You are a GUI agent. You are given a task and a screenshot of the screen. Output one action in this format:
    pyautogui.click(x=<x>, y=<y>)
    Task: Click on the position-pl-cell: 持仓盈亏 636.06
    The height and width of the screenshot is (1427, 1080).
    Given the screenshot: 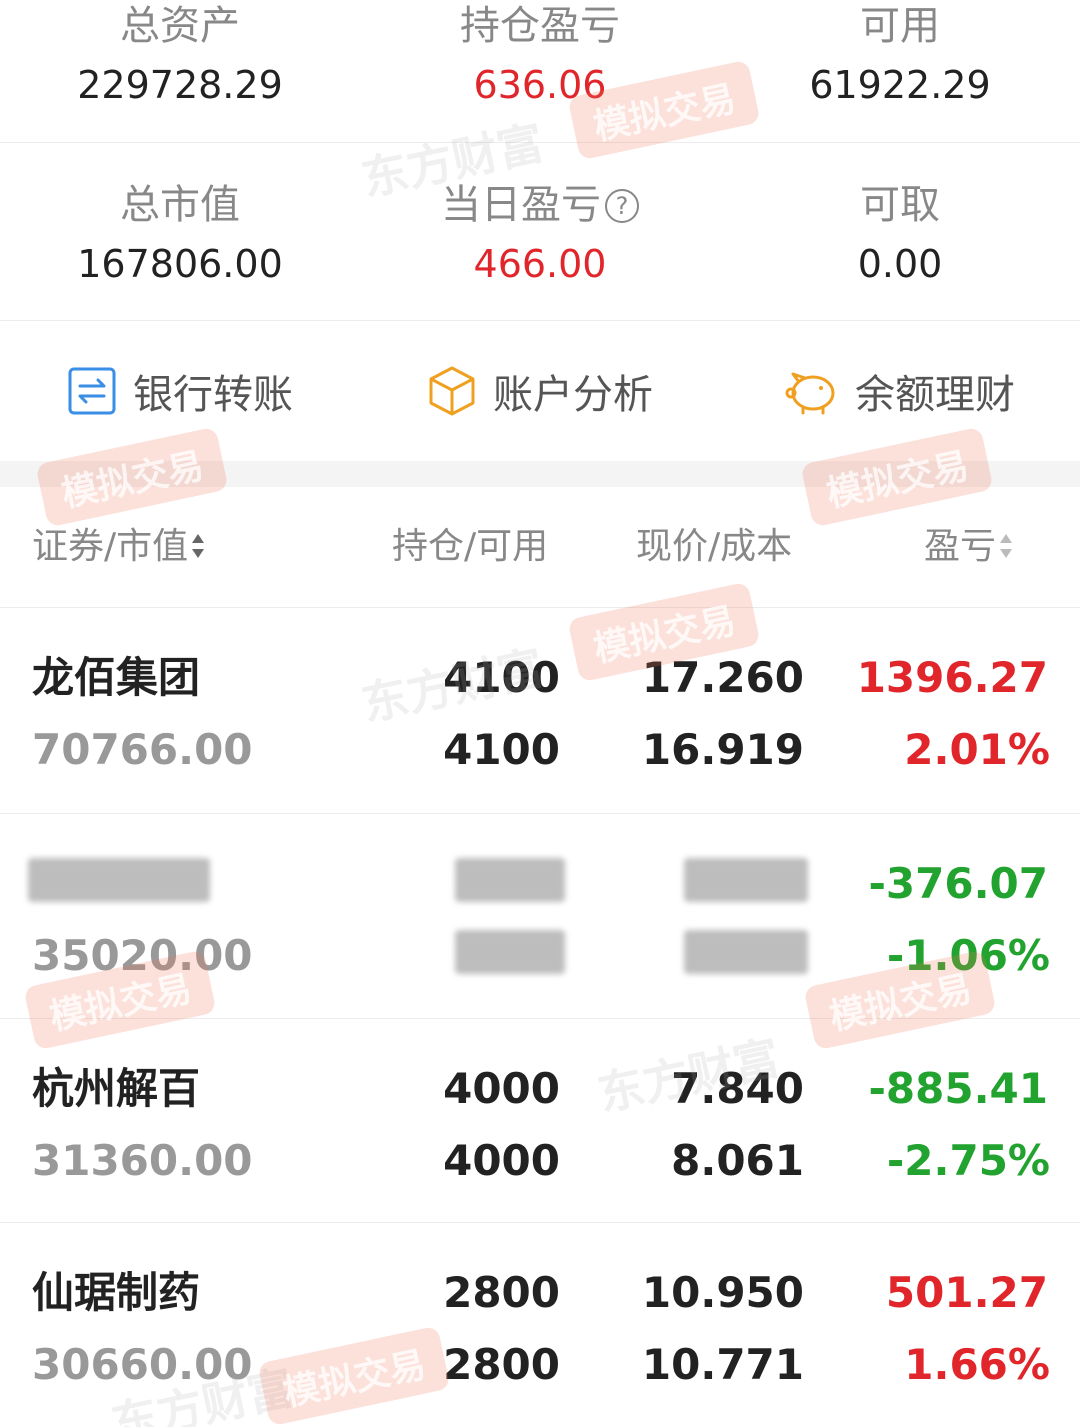 What is the action you would take?
    pyautogui.click(x=540, y=71)
    